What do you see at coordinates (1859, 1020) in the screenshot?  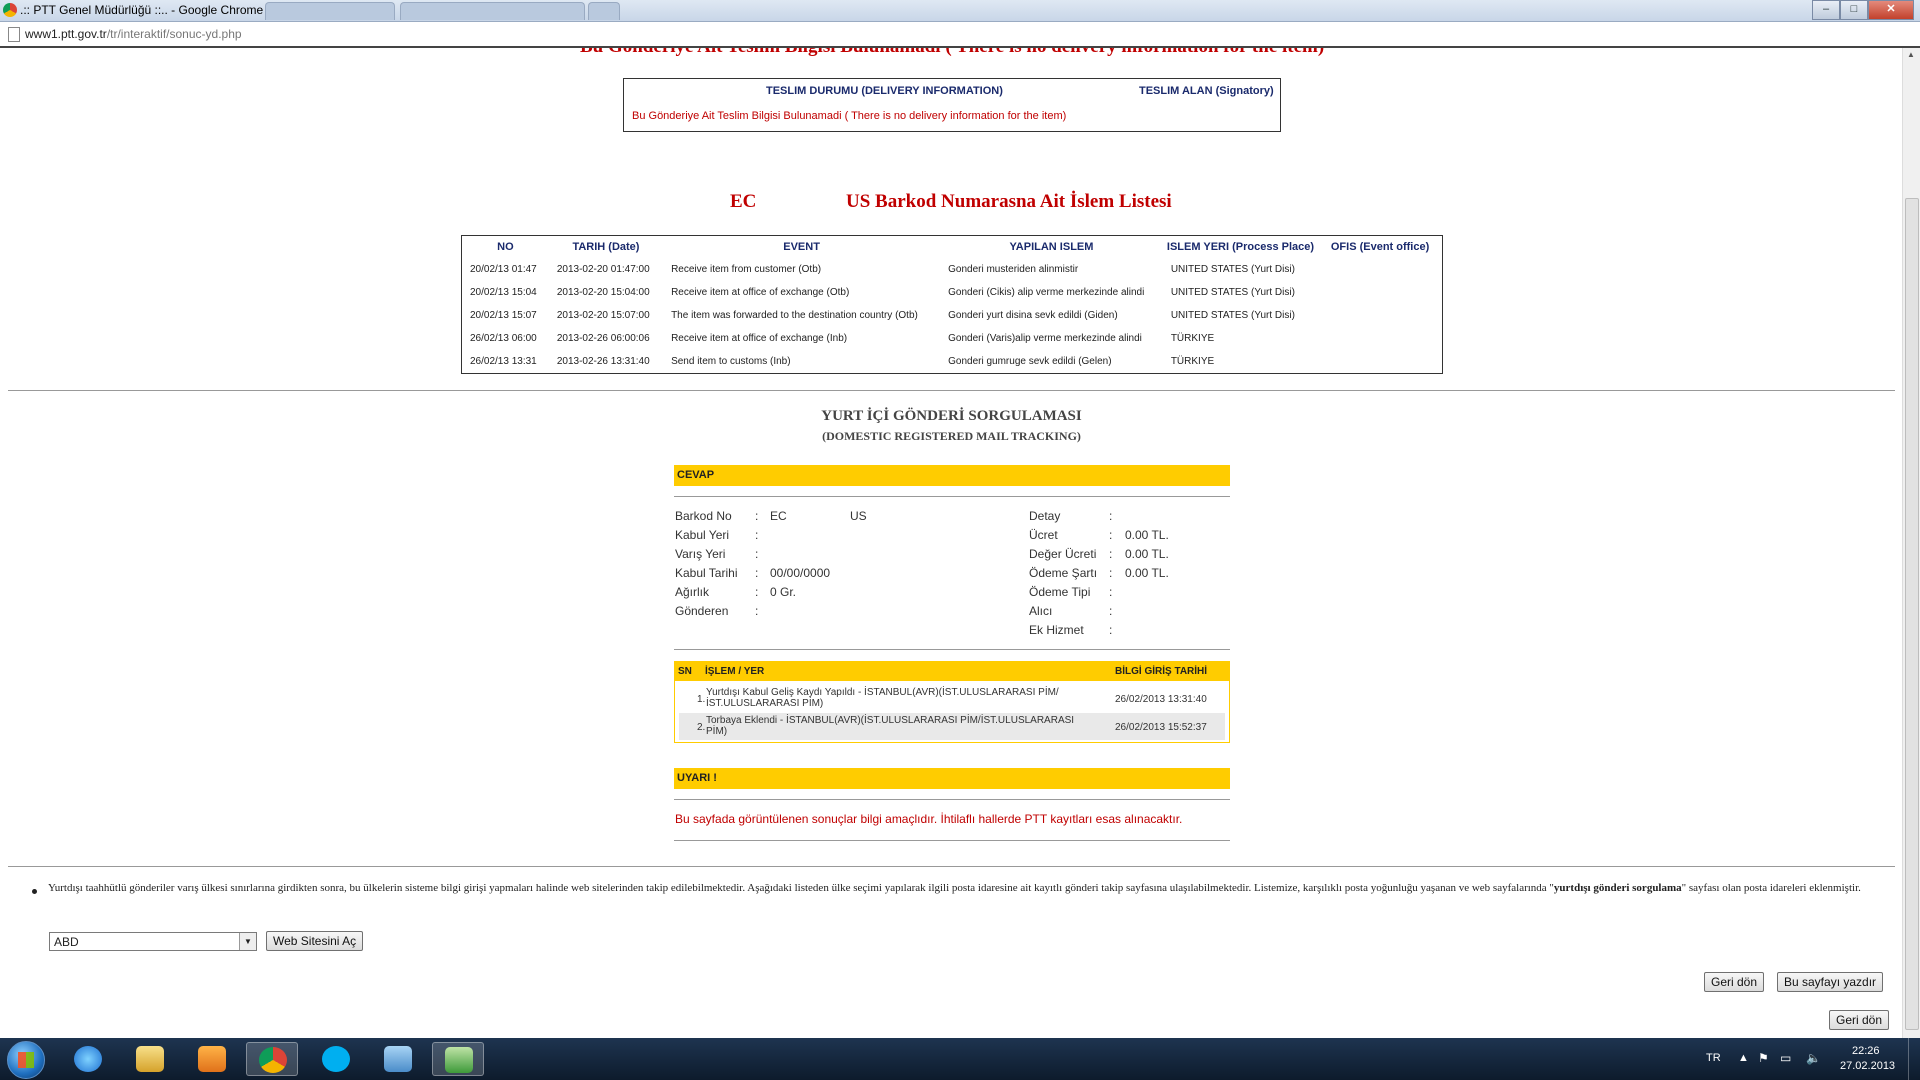 I see `back-button-2: Geri dön` at bounding box center [1859, 1020].